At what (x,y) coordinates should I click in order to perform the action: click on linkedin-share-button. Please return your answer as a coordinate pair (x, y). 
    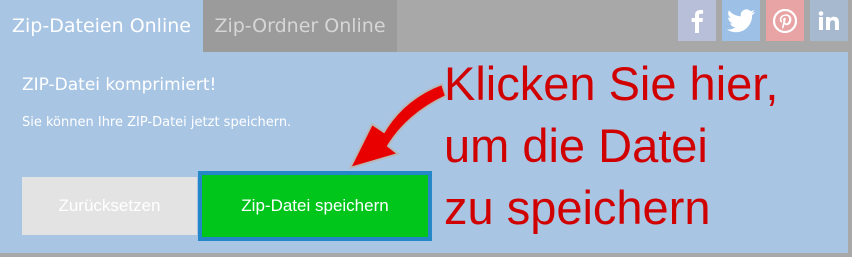
    Looking at the image, I should click on (829, 20).